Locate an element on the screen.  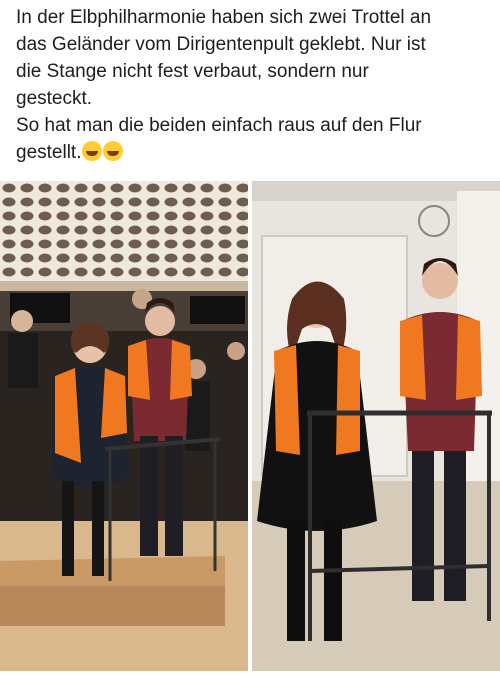
post-line-4: gesteckt. is located at coordinates (54, 98).